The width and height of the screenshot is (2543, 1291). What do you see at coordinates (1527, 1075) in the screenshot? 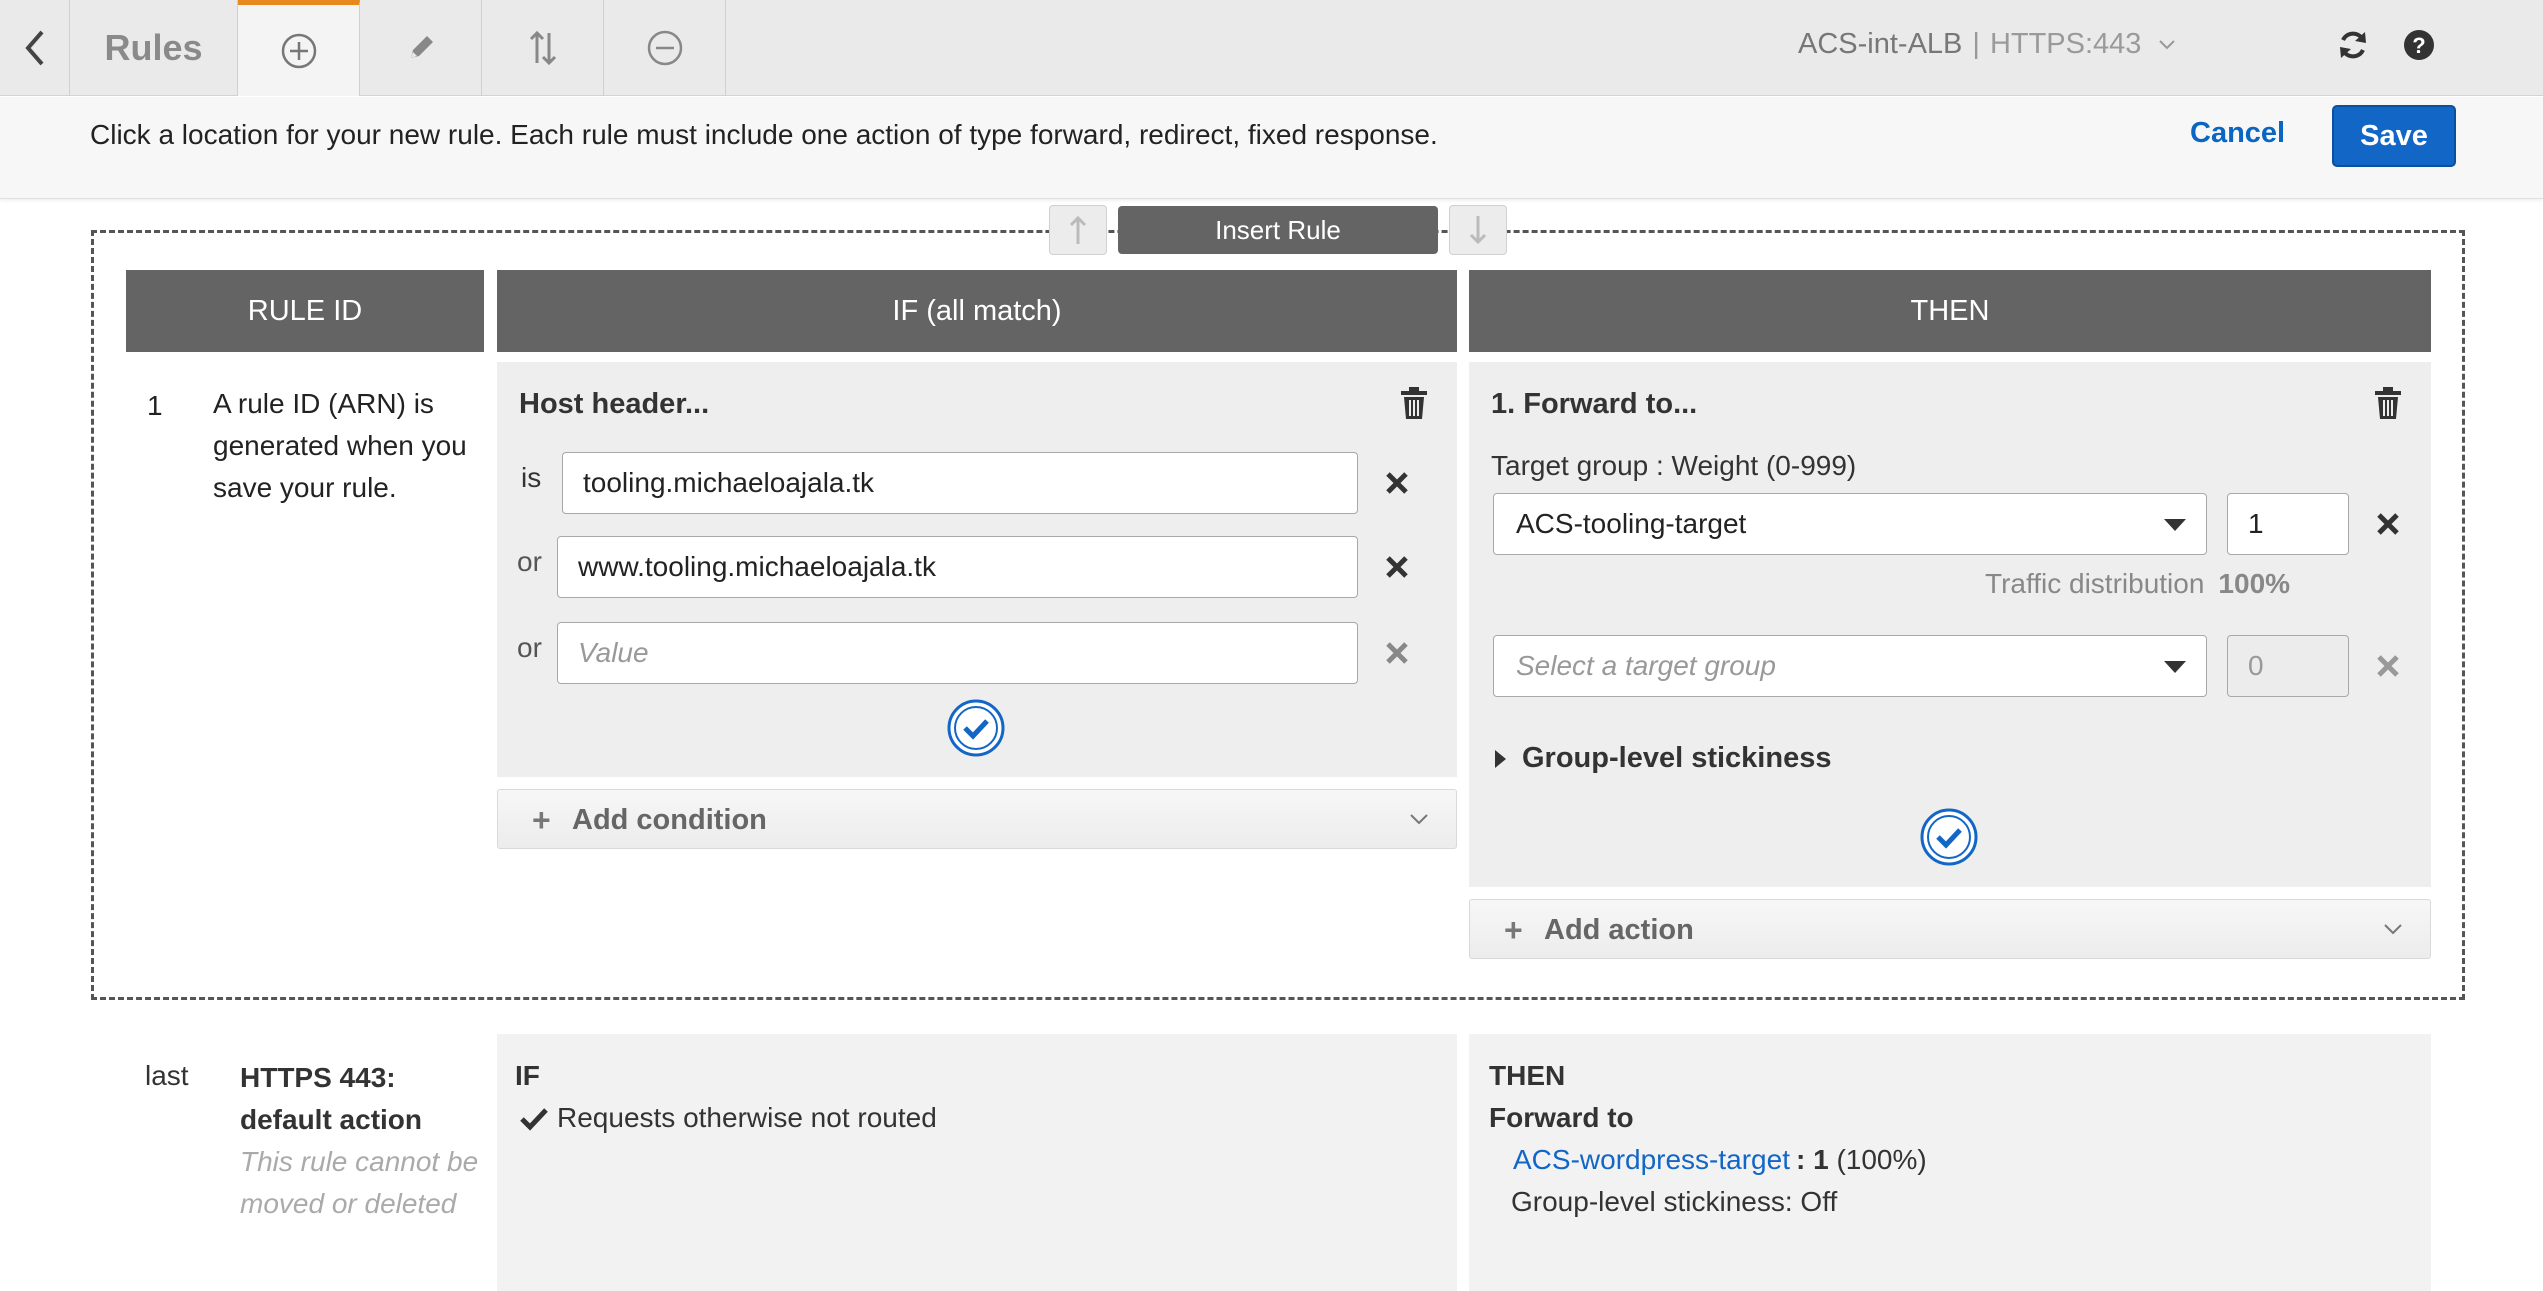
I see `default-then-heading: THEN` at bounding box center [1527, 1075].